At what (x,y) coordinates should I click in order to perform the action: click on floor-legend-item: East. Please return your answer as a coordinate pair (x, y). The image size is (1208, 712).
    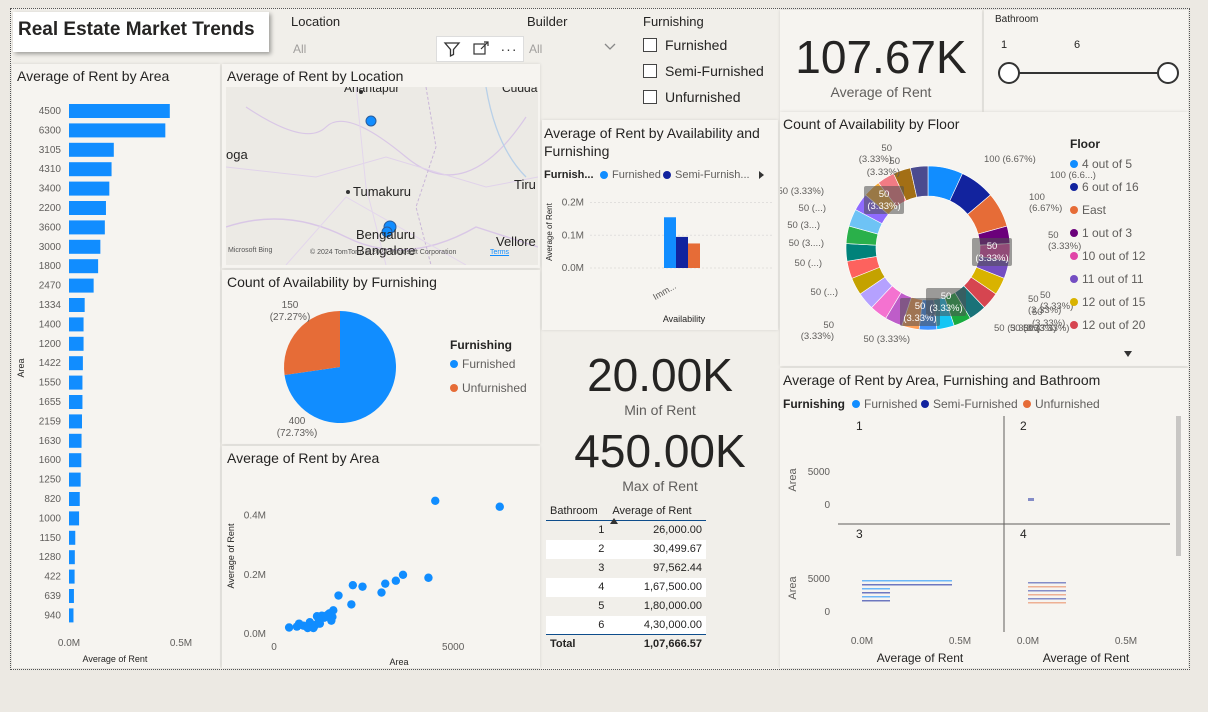
    Looking at the image, I should click on (1088, 210).